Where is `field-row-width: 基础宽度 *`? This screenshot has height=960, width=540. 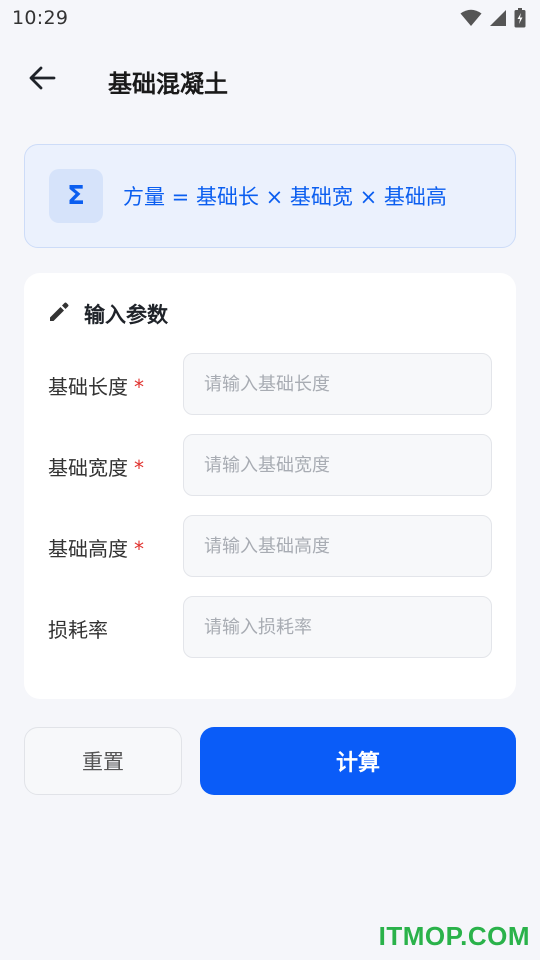 field-row-width: 基础宽度 * is located at coordinates (270, 465).